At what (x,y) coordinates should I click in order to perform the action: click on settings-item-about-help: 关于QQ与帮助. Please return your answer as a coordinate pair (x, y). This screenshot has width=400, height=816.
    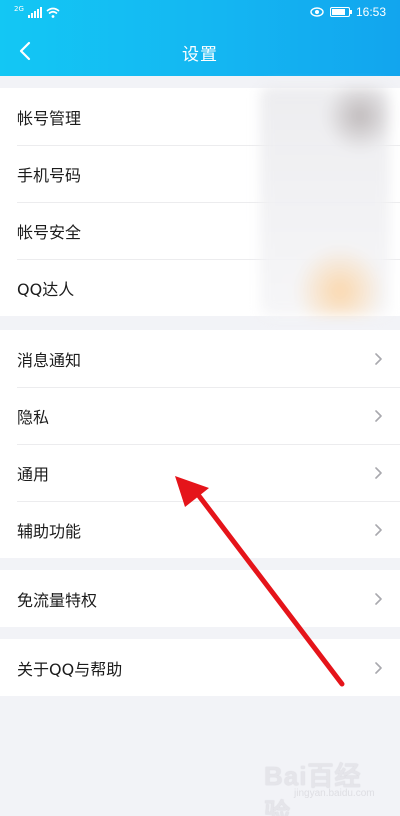
    Looking at the image, I should click on (200, 667).